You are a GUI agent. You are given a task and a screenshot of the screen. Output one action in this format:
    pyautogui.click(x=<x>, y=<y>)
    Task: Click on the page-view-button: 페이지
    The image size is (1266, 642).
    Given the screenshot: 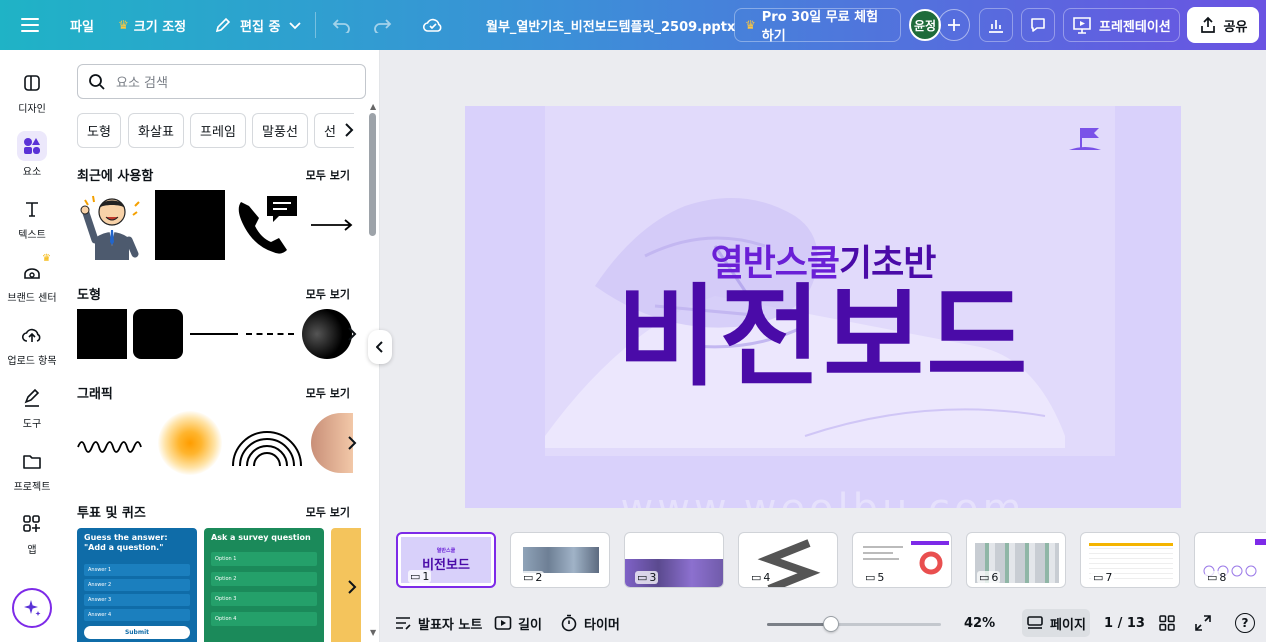 What is the action you would take?
    pyautogui.click(x=1056, y=623)
    